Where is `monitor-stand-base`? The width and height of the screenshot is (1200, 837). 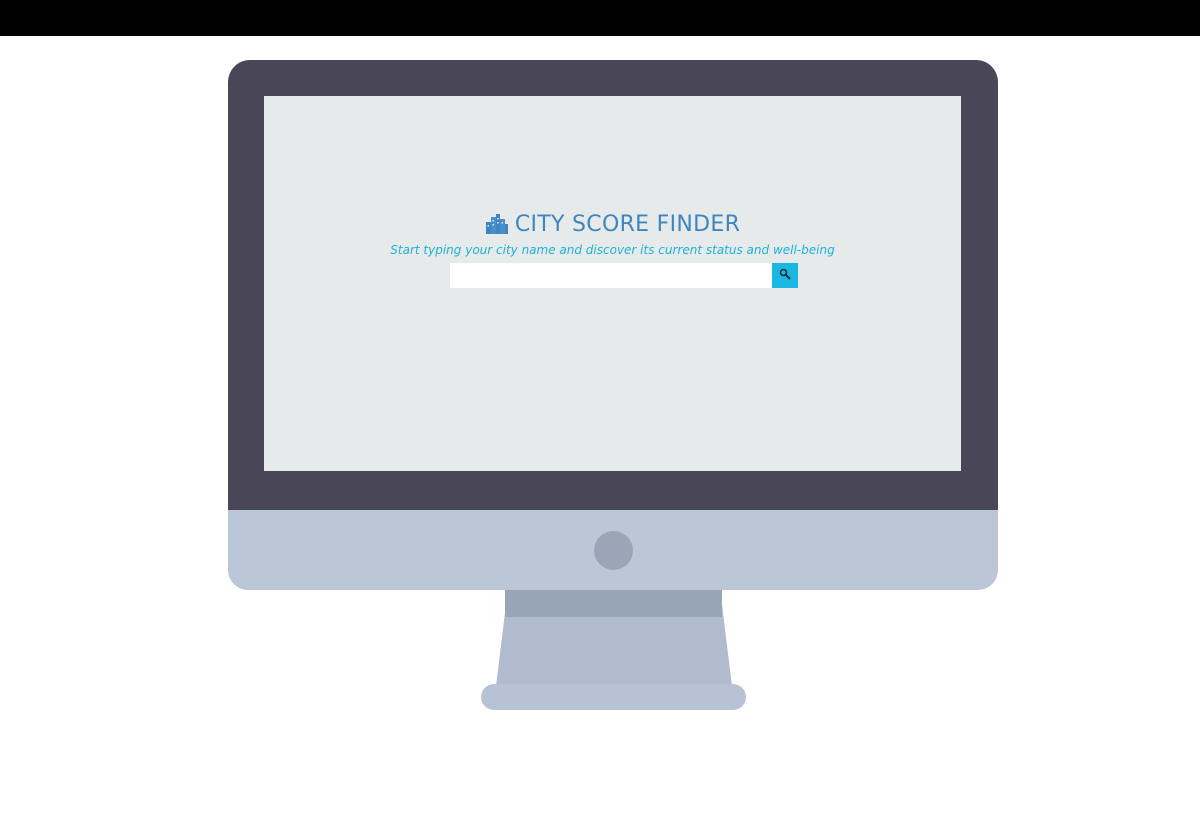
monitor-stand-base is located at coordinates (613, 697).